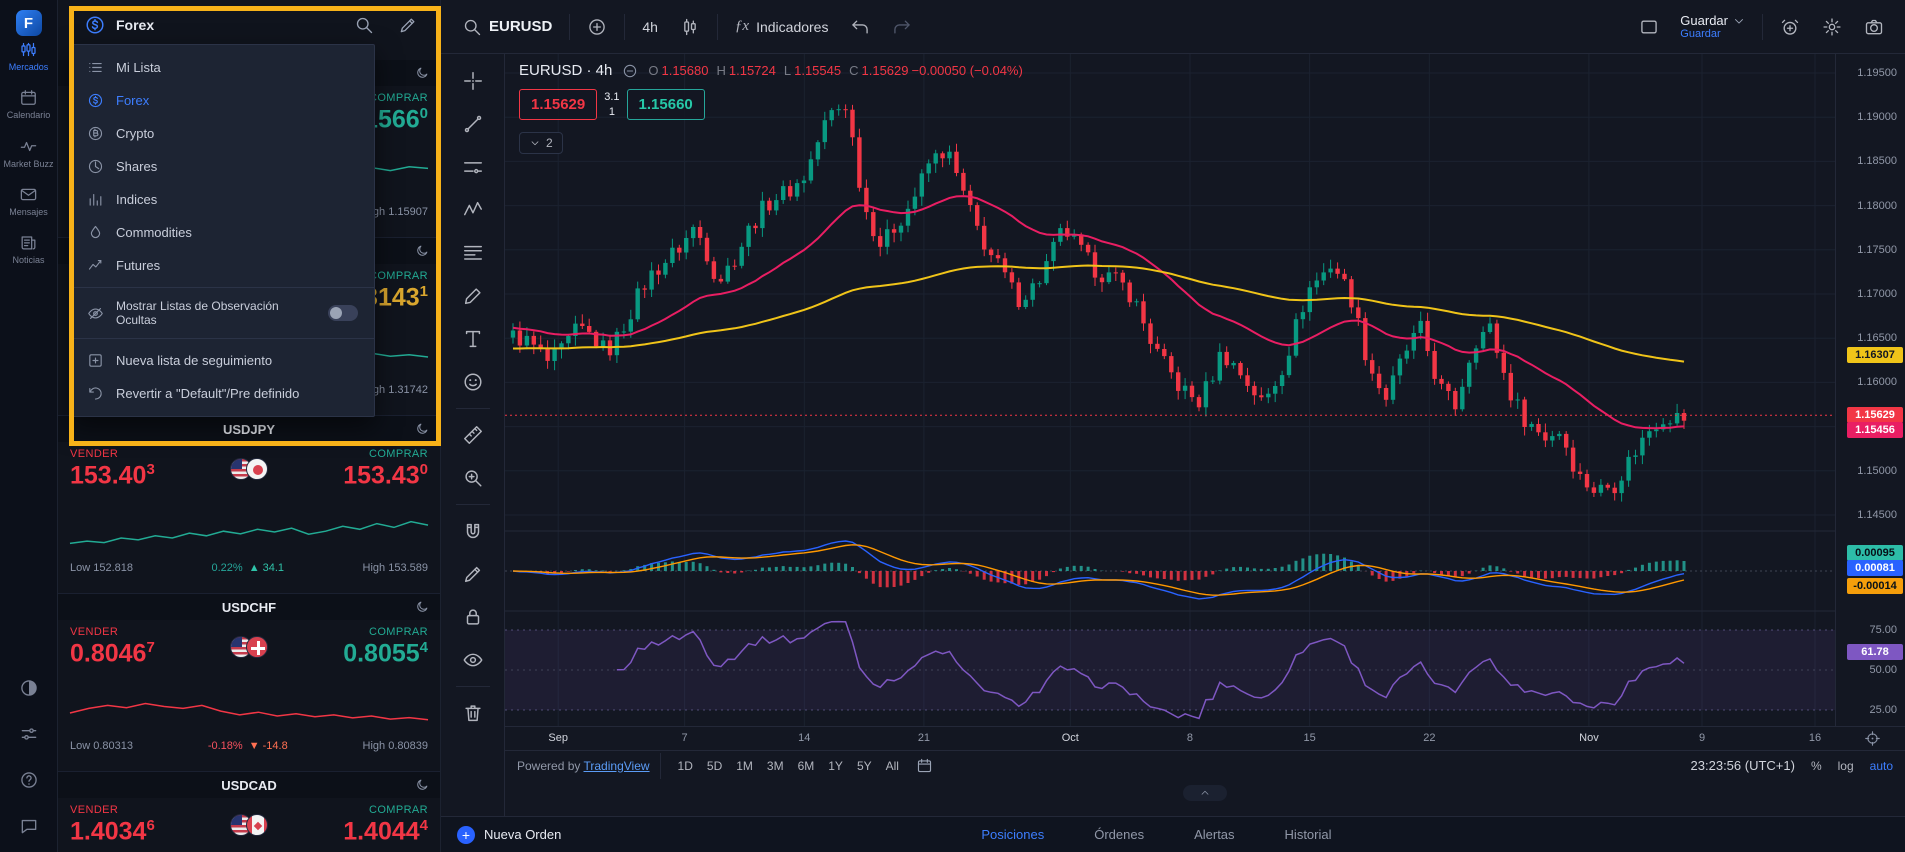  Describe the element at coordinates (343, 313) in the screenshot. I see `show-hidden-watchlists-toggle` at that location.